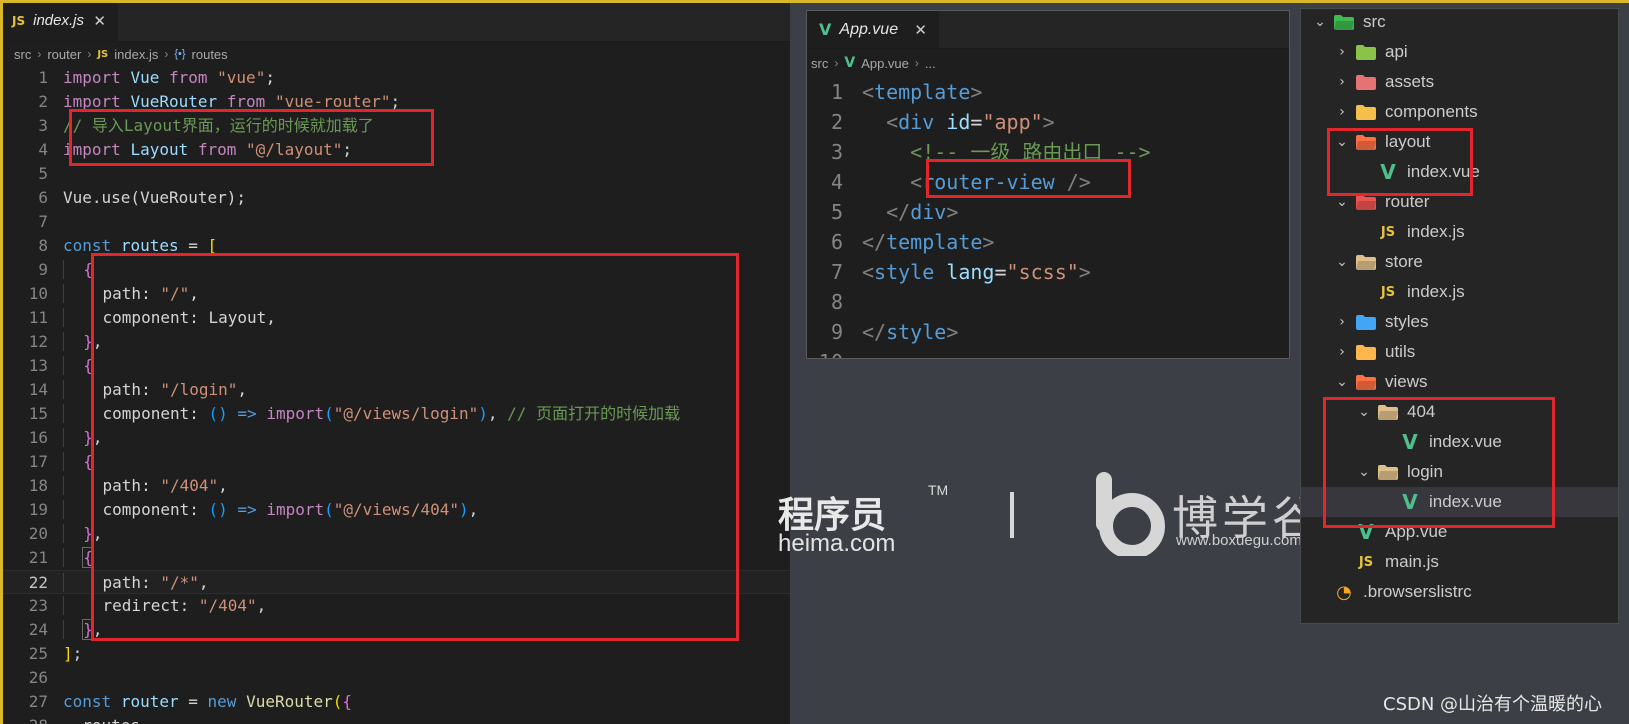 This screenshot has height=724, width=1629. What do you see at coordinates (1459, 472) in the screenshot?
I see `explorer-item-login: ⌄ login` at bounding box center [1459, 472].